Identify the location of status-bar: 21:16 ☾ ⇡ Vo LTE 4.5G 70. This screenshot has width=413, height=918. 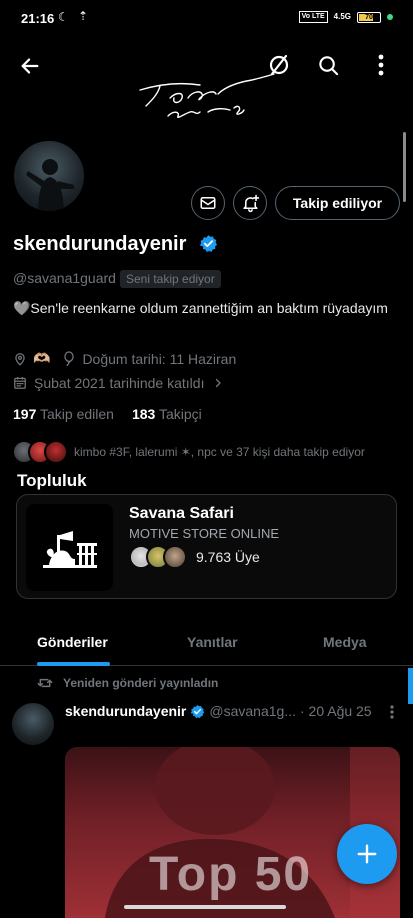
(206, 19).